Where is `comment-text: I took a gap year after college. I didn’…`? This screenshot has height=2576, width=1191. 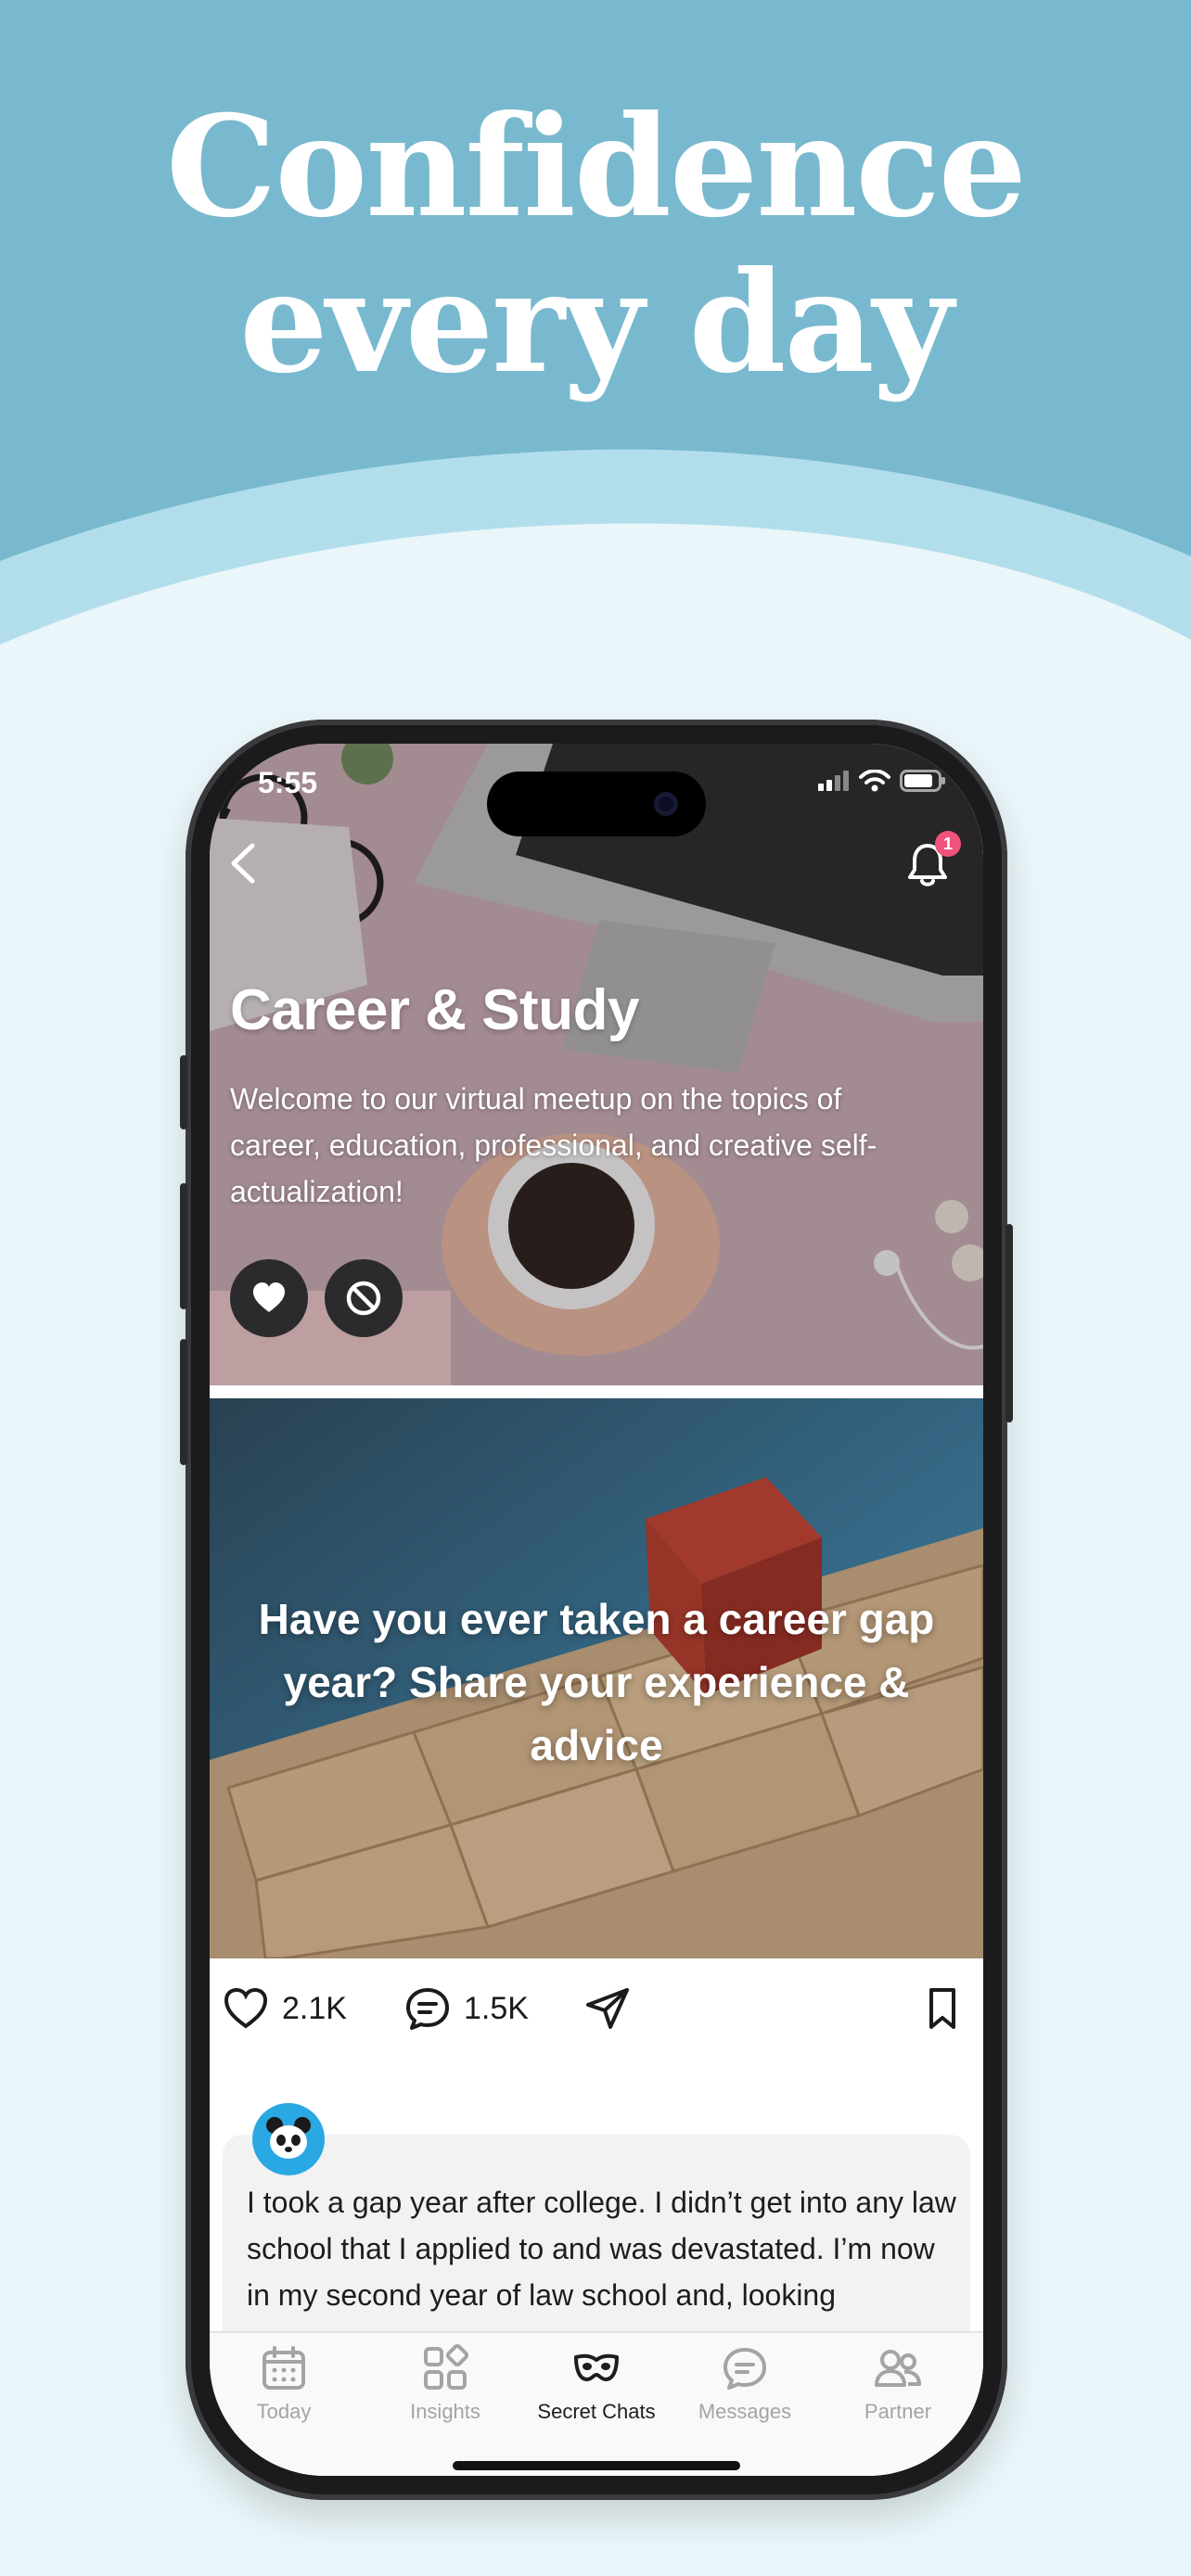 comment-text: I took a gap year after college. I didn’… is located at coordinates (601, 2249).